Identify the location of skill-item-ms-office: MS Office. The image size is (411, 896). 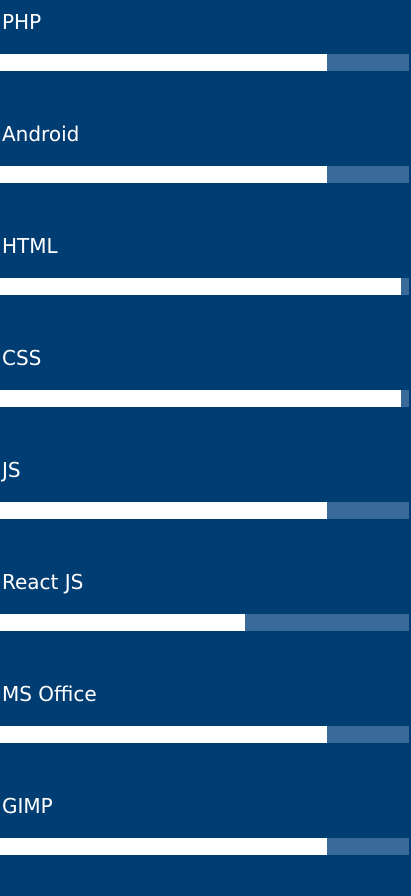
(205, 728).